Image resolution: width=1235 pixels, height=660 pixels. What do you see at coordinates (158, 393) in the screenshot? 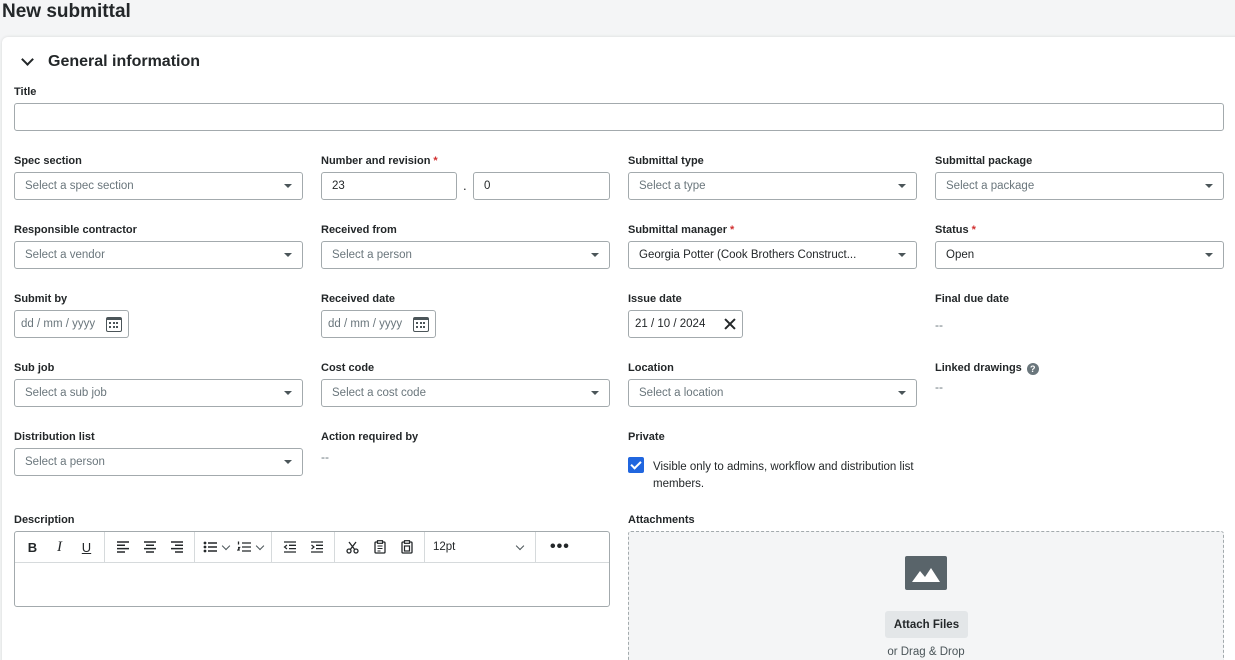
I see `sub-job-select: Select a sub job` at bounding box center [158, 393].